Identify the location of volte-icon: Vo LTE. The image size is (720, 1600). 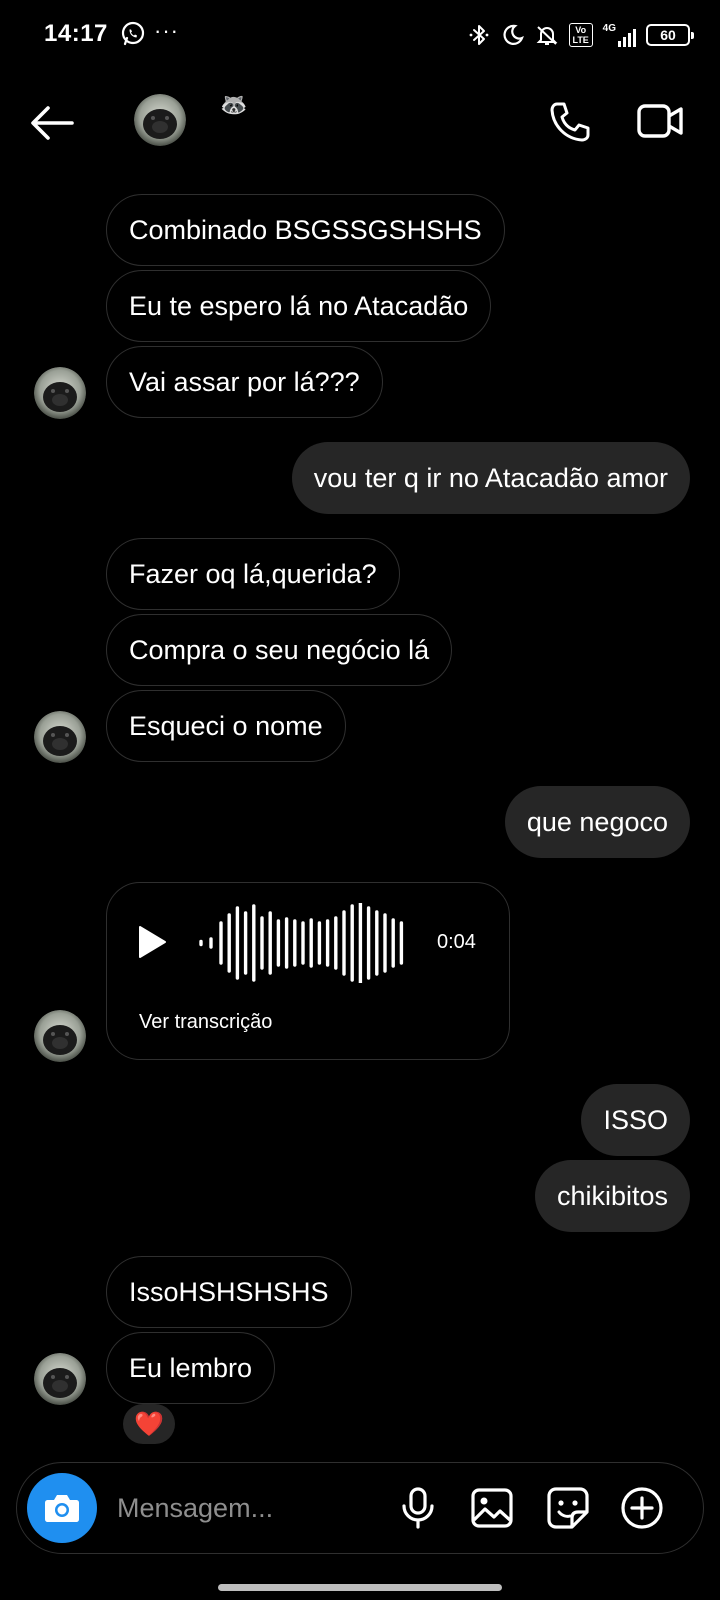
(580, 35).